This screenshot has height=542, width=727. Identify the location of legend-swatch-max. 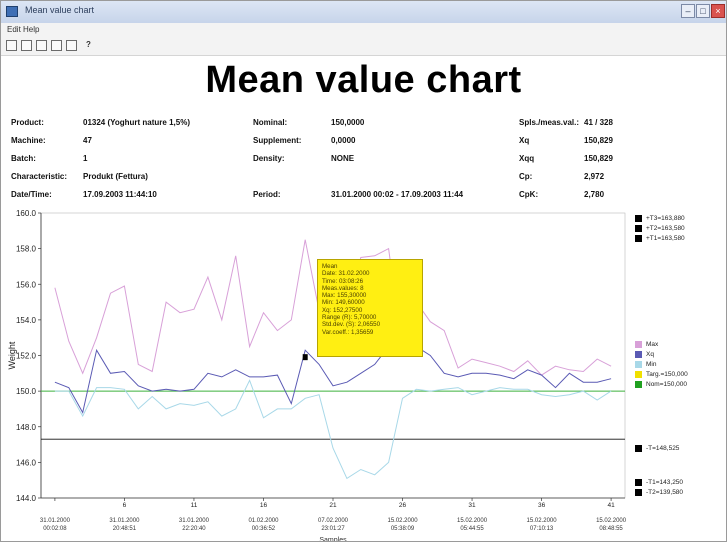
(638, 344).